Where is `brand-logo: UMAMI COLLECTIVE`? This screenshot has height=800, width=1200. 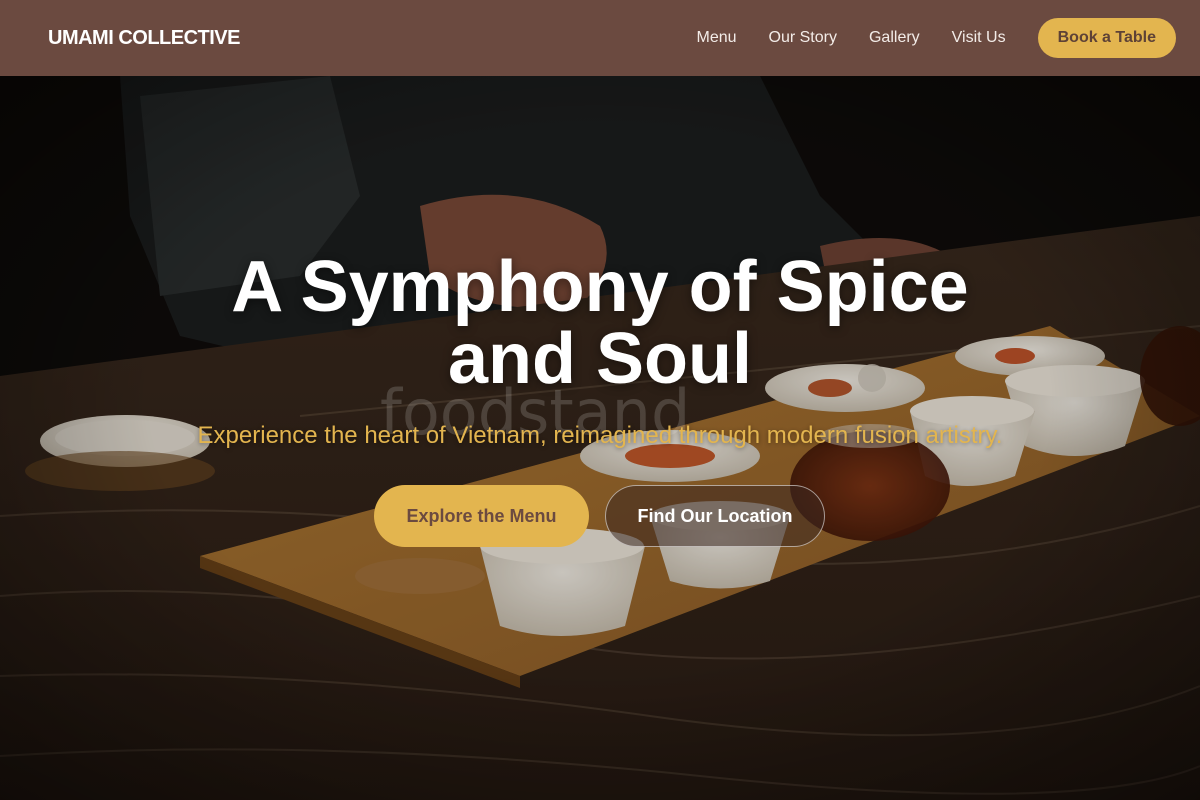
brand-logo: UMAMI COLLECTIVE is located at coordinates (144, 38).